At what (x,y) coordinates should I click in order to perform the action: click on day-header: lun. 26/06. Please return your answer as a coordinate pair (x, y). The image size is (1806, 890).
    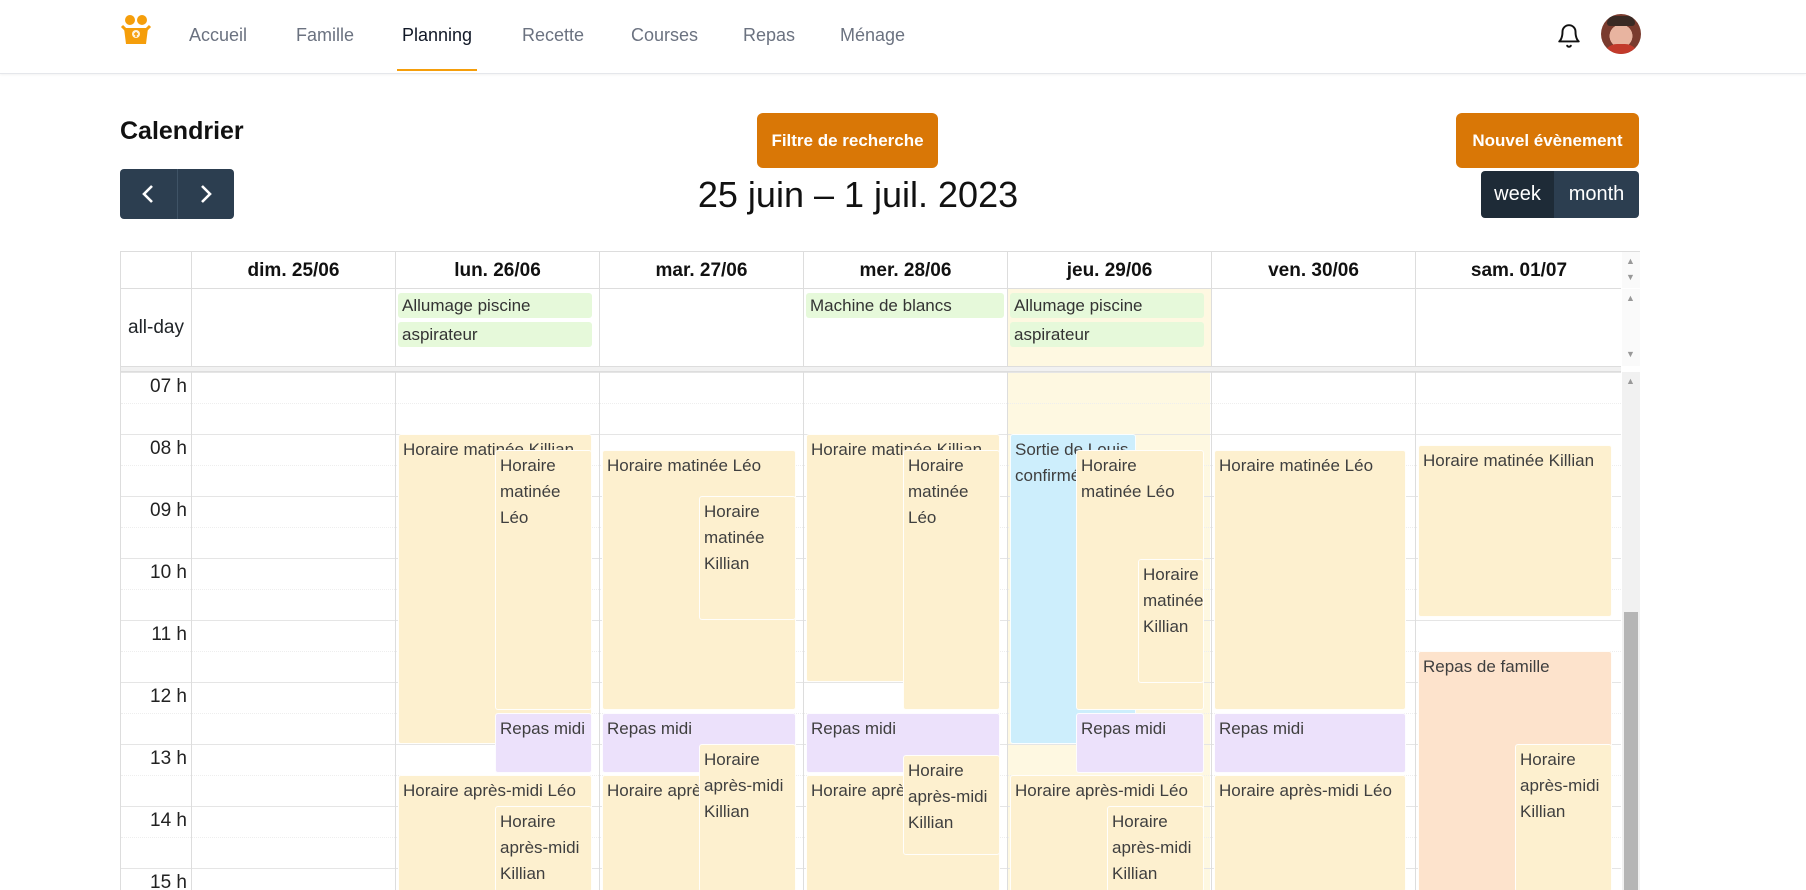
    Looking at the image, I should click on (497, 270).